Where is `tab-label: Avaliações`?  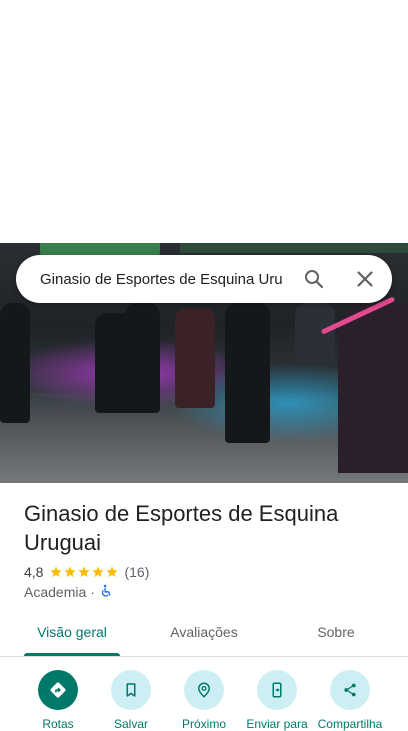
tab-label: Avaliações is located at coordinates (204, 632).